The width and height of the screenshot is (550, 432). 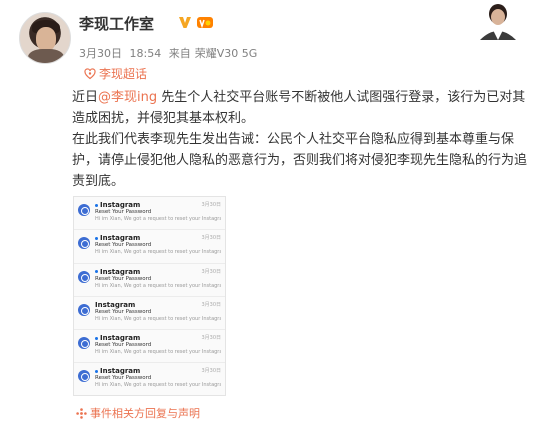 I want to click on source-device: 荣耀V30 5G, so click(x=226, y=53).